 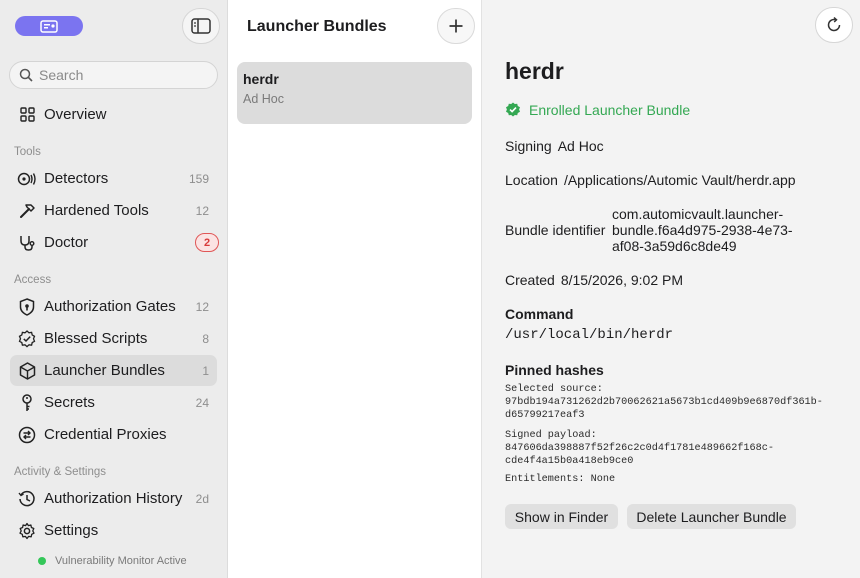 I want to click on delete-bundle-button: Delete Launcher Bundle, so click(x=711, y=516).